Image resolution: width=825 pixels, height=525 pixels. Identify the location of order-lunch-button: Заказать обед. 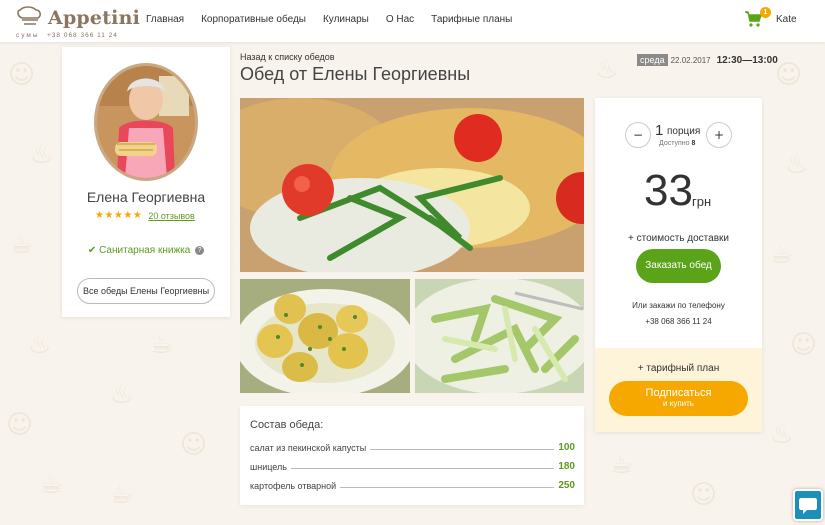
(678, 266).